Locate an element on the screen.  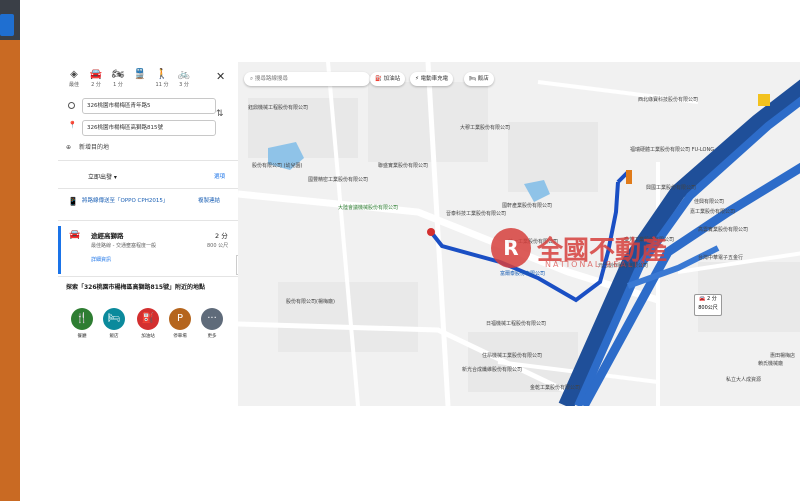
mode-walk: 🚶 11 分 is located at coordinates (162, 81).